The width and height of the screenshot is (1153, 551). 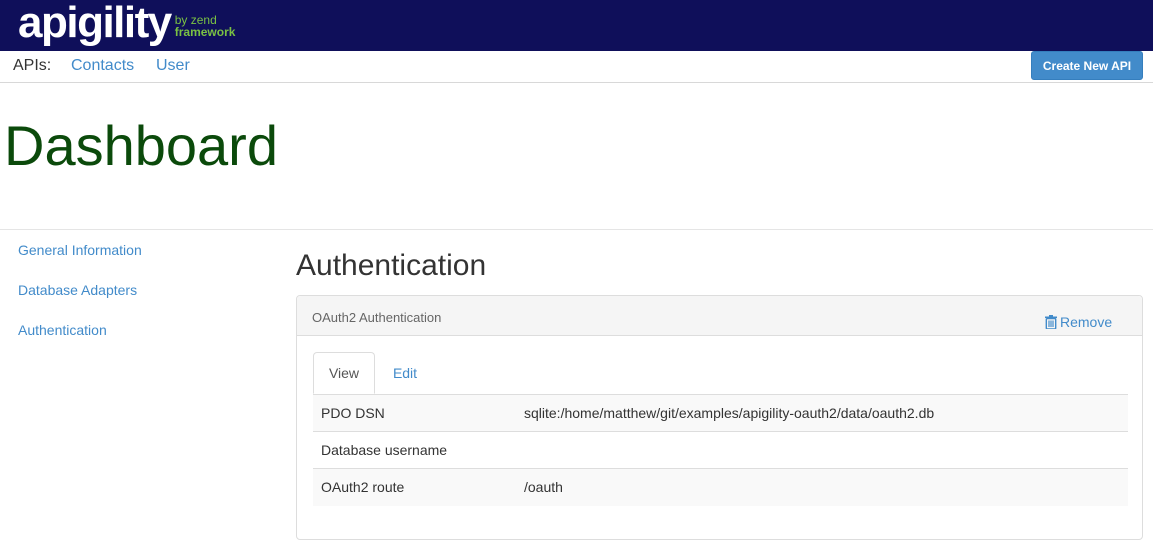 What do you see at coordinates (576, 67) in the screenshot?
I see `api-bar: APIs: Contacts User Create New API` at bounding box center [576, 67].